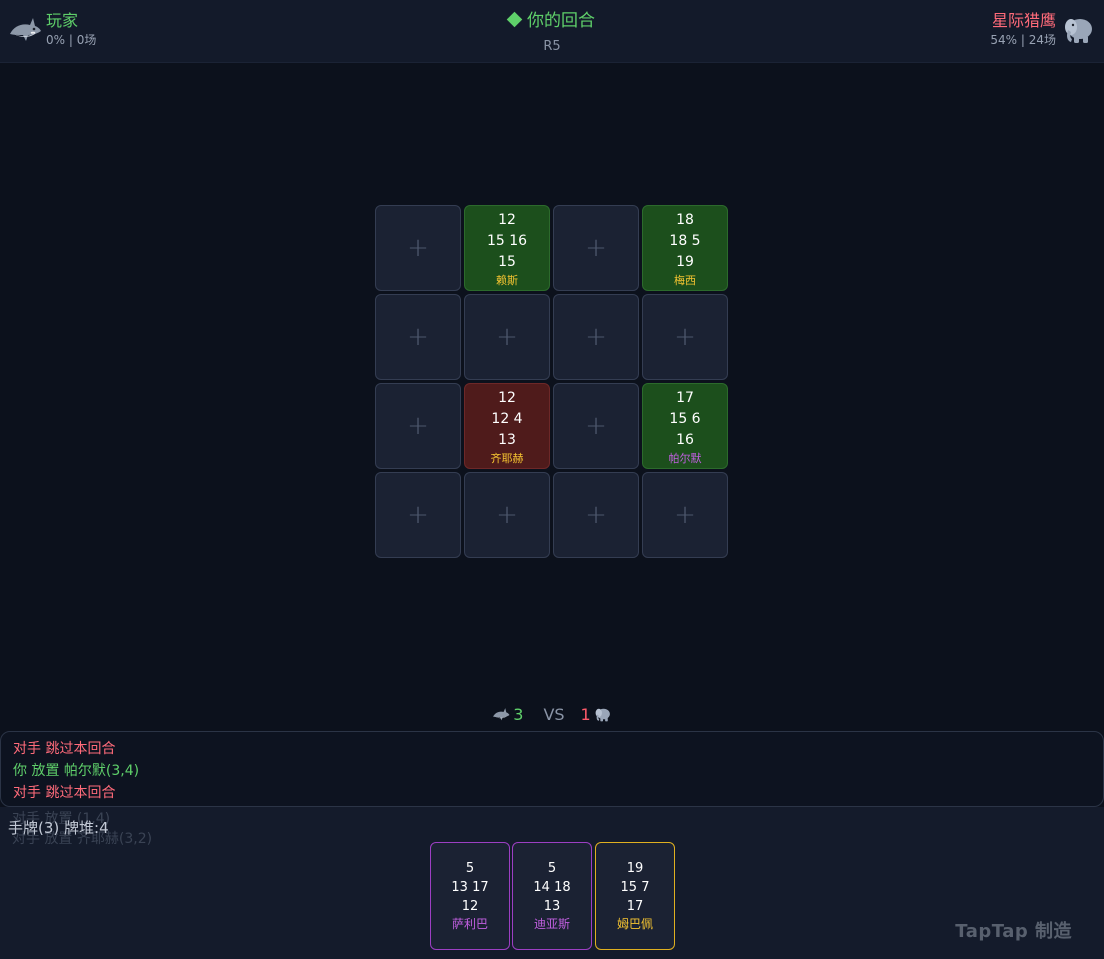 This screenshot has width=1104, height=959. What do you see at coordinates (635, 896) in the screenshot?
I see `hand-card: 19 15 7 17 姆巴佩` at bounding box center [635, 896].